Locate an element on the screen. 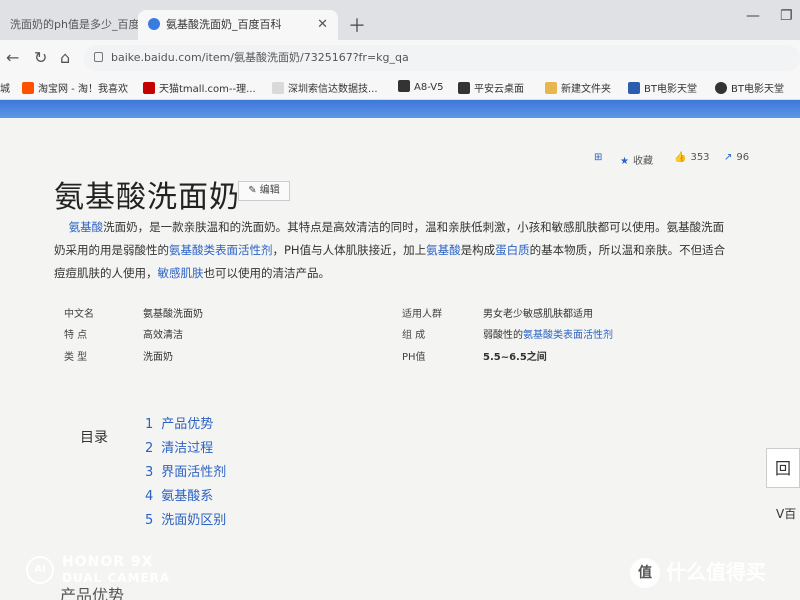  intro-link: 氨基酸类表面活性剂 is located at coordinates (221, 250).